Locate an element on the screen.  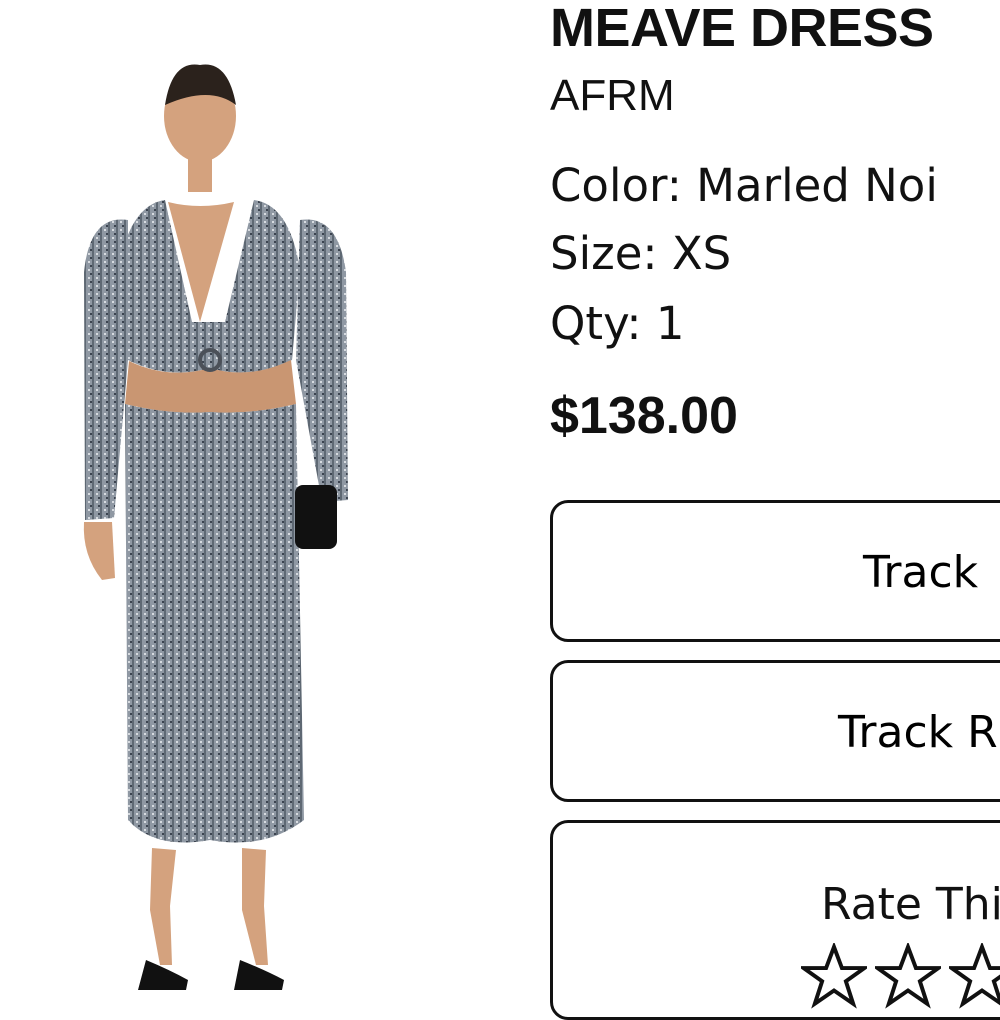
rating-stars is located at coordinates (900, 976).